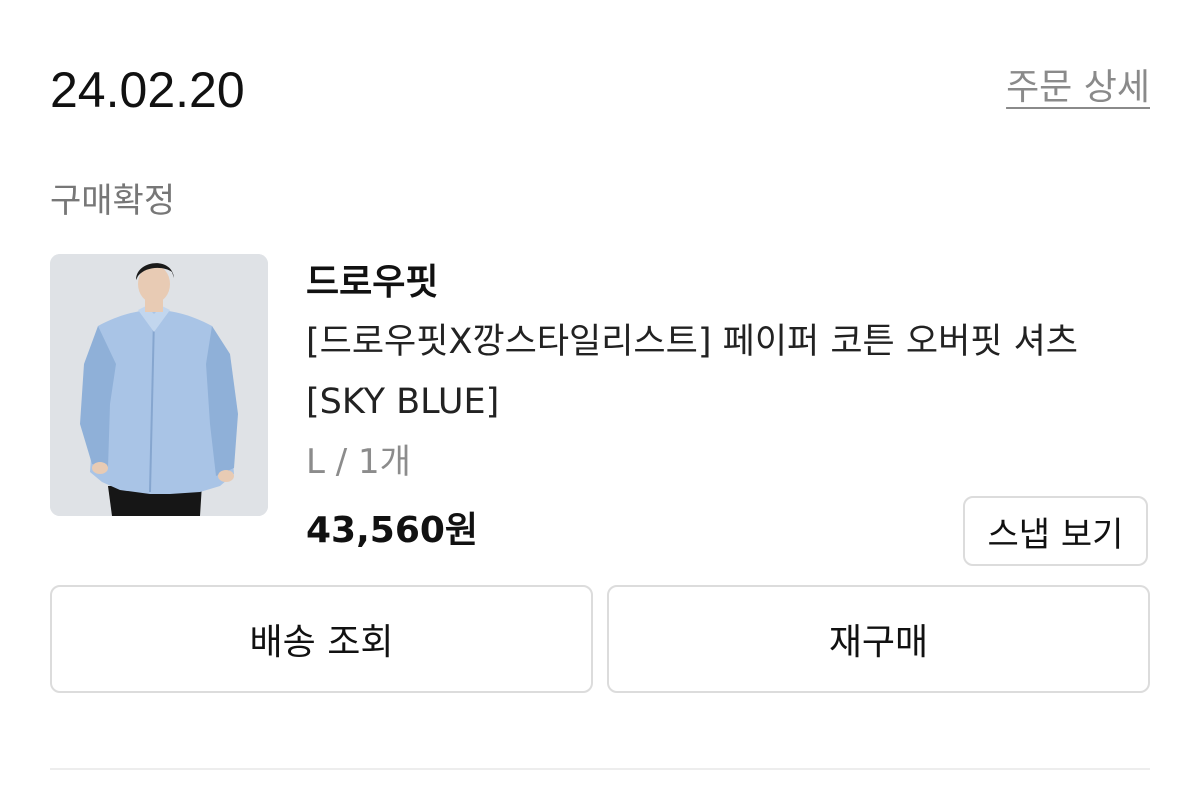 The image size is (1200, 801). What do you see at coordinates (159, 385) in the screenshot?
I see `product-image` at bounding box center [159, 385].